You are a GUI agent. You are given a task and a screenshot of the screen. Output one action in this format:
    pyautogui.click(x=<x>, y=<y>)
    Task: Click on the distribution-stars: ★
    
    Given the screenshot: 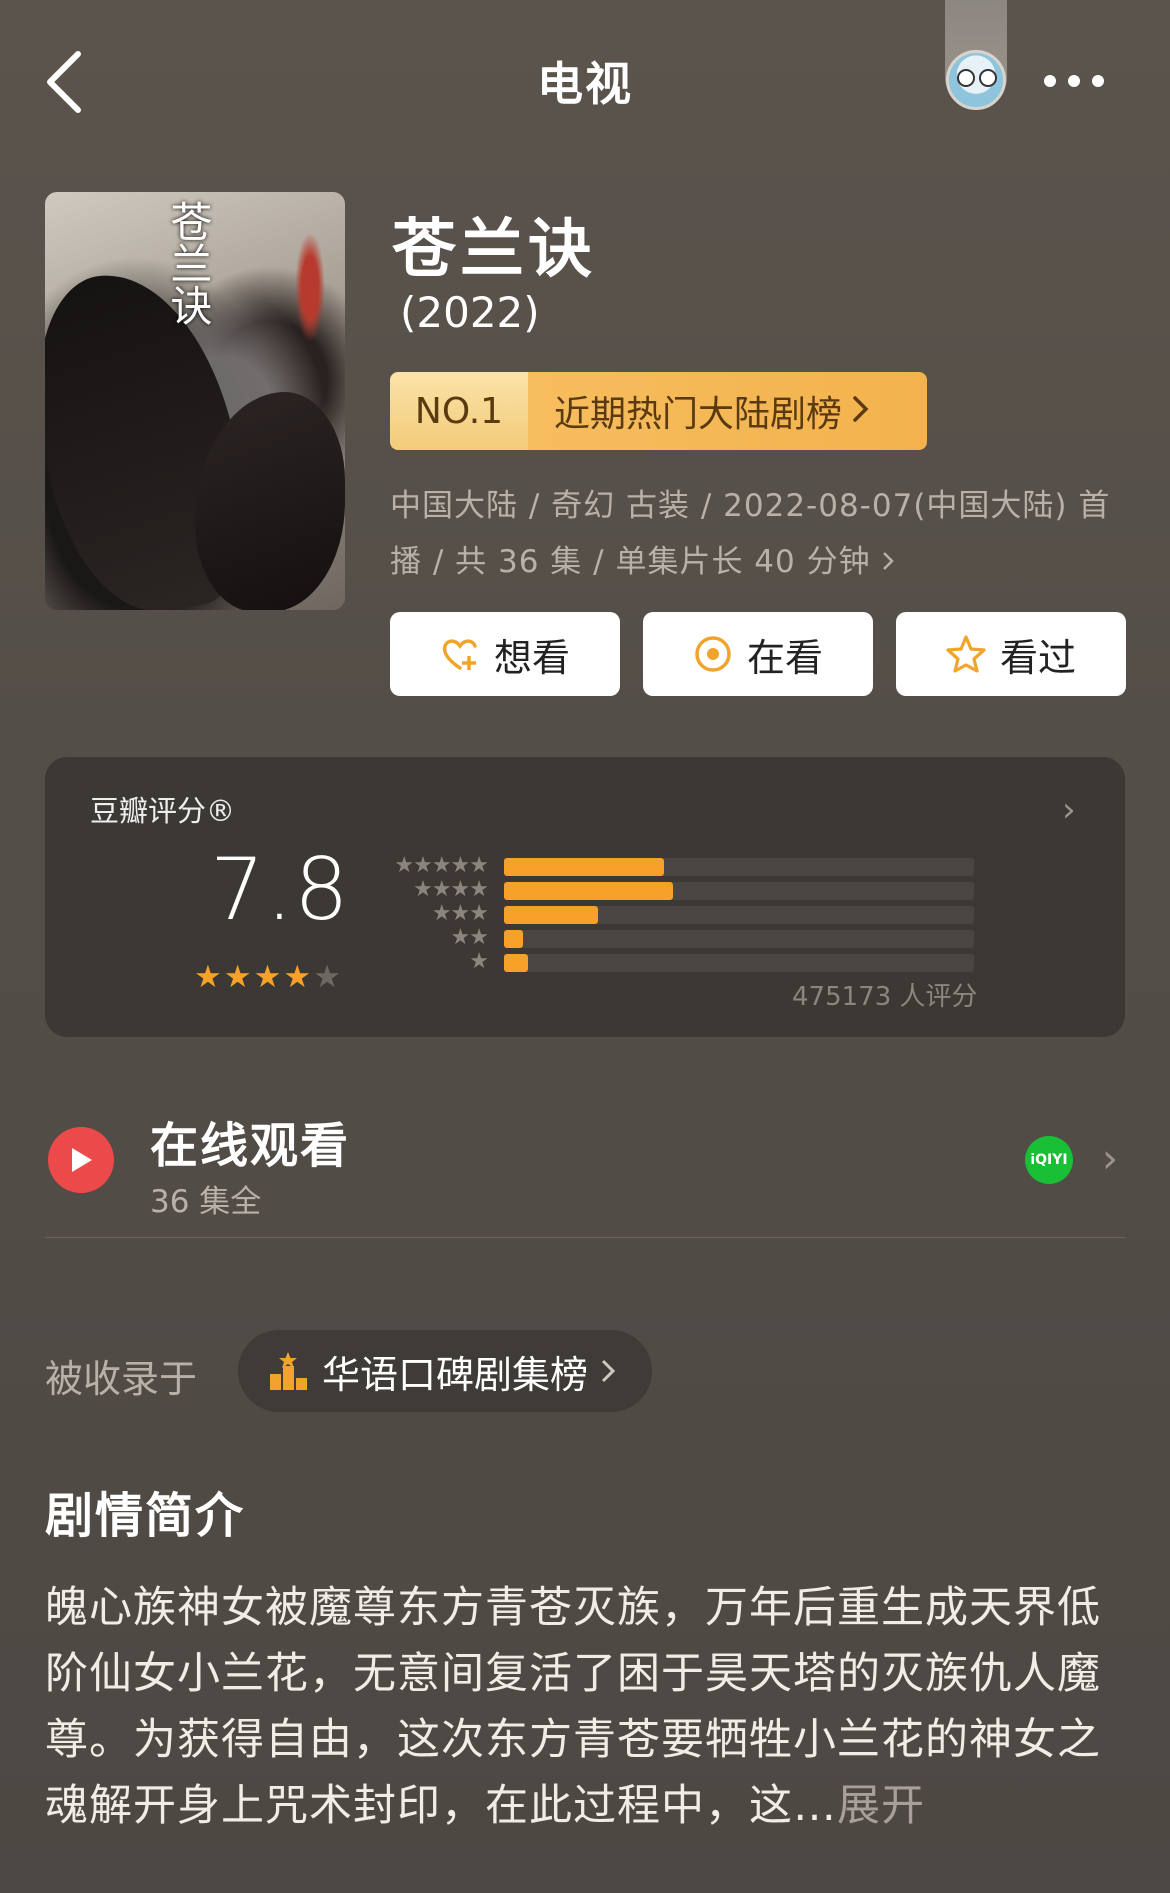 What is the action you would take?
    pyautogui.click(x=479, y=961)
    